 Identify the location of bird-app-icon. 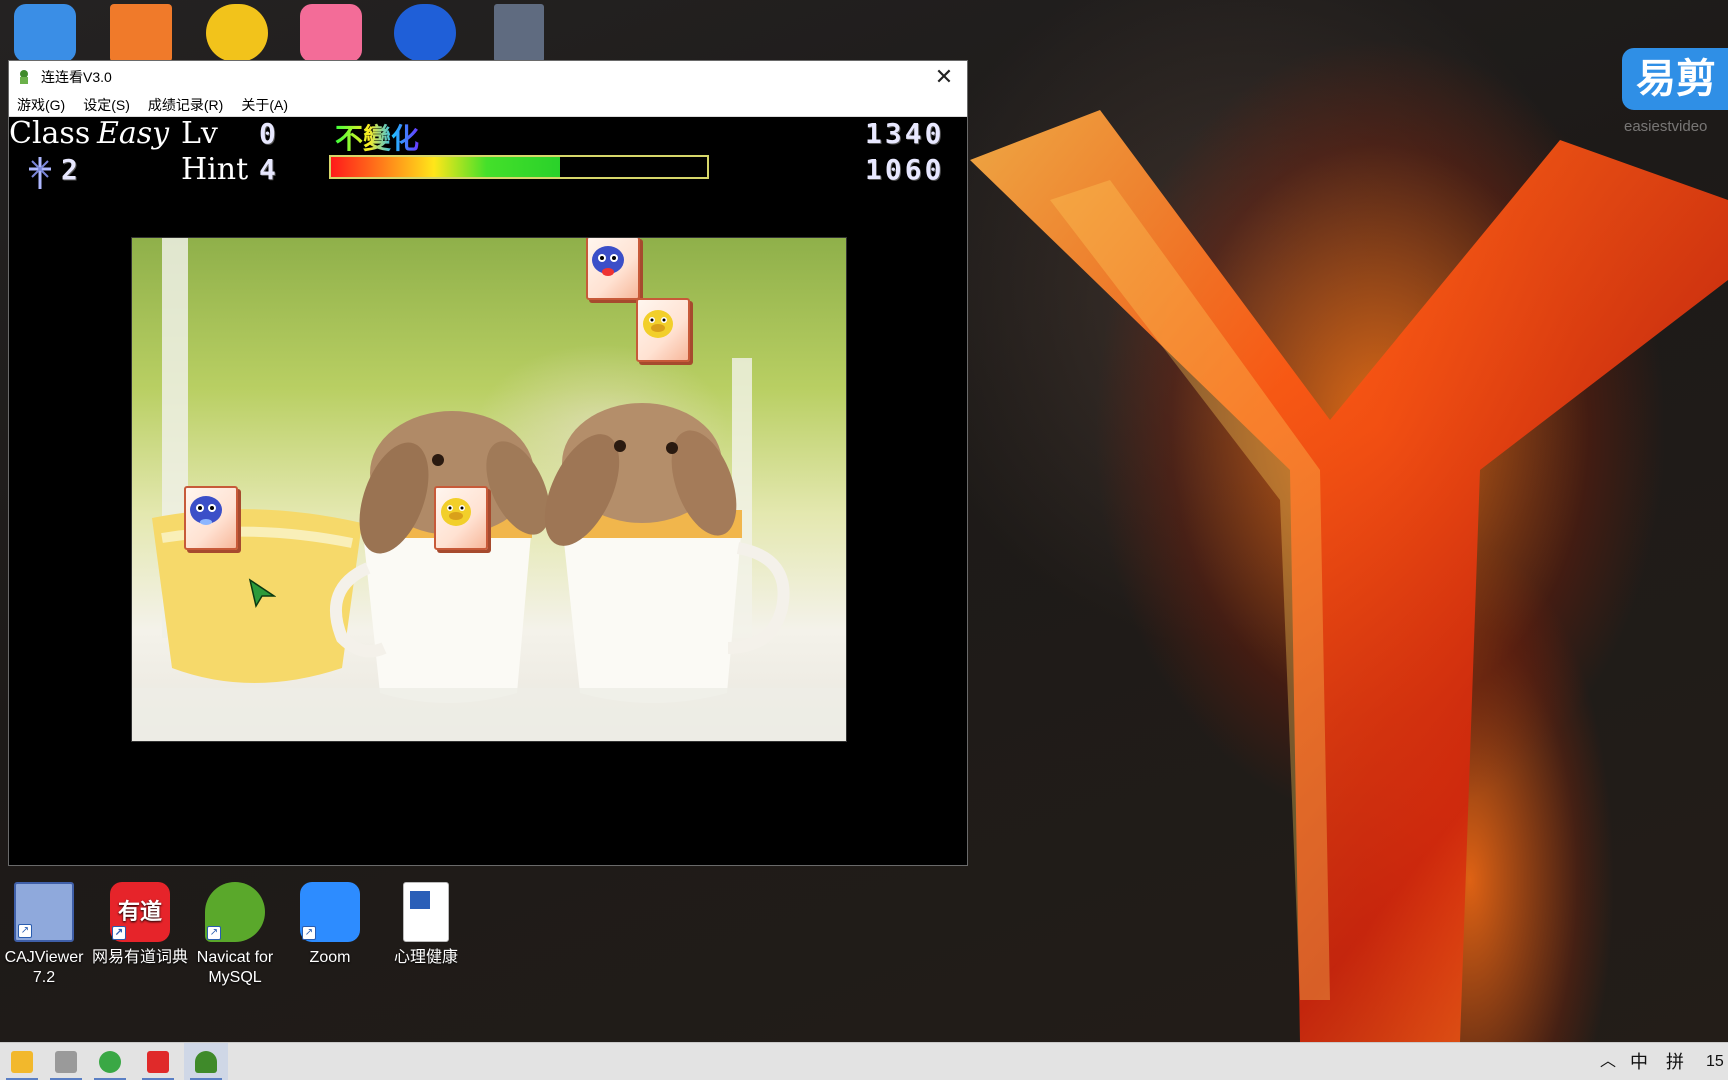
(45, 33).